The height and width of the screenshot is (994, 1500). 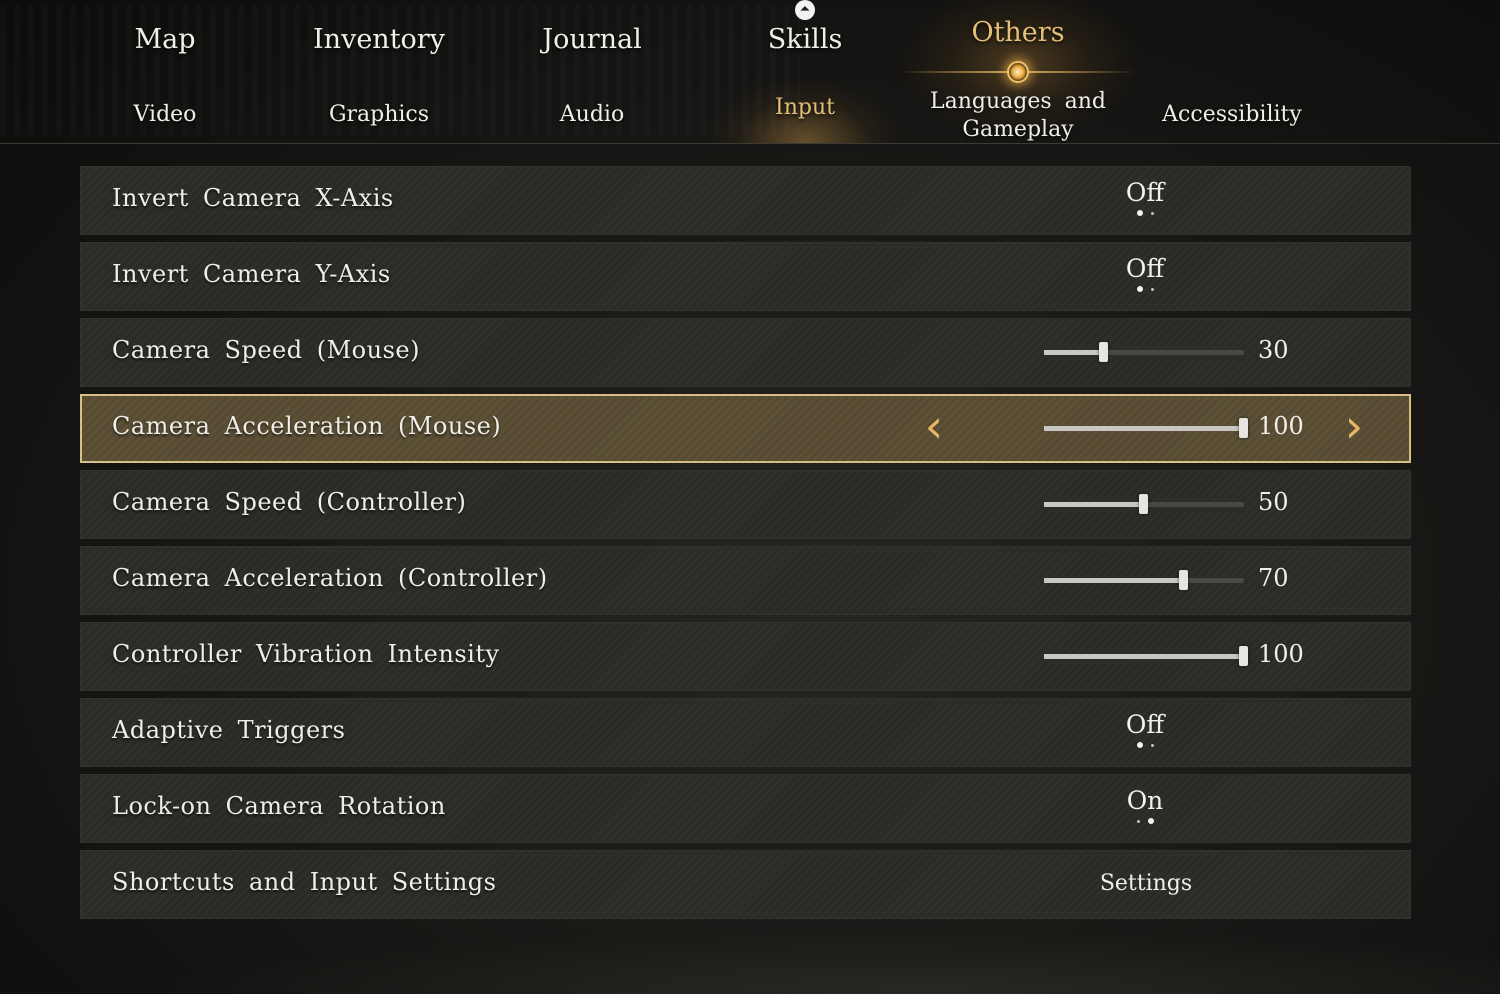 What do you see at coordinates (251, 274) in the screenshot?
I see `setting-label: Invert Camera Y-Axis` at bounding box center [251, 274].